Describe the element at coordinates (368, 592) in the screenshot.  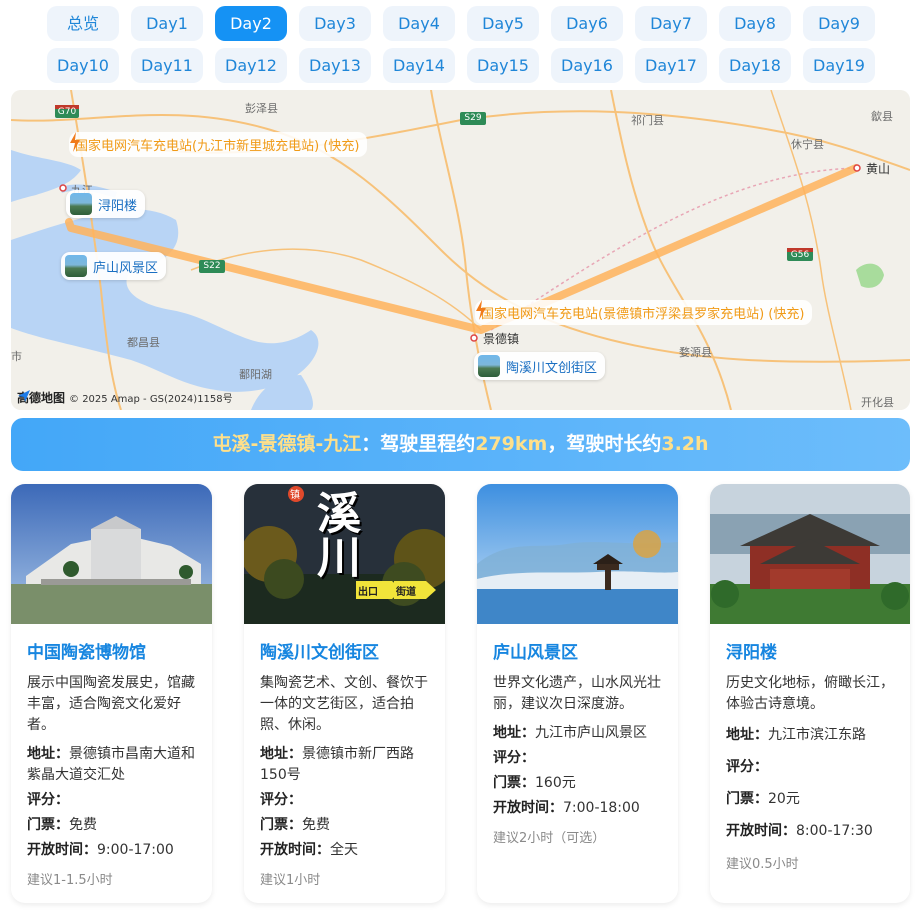
I see `poster-sign-text: 出口` at that location.